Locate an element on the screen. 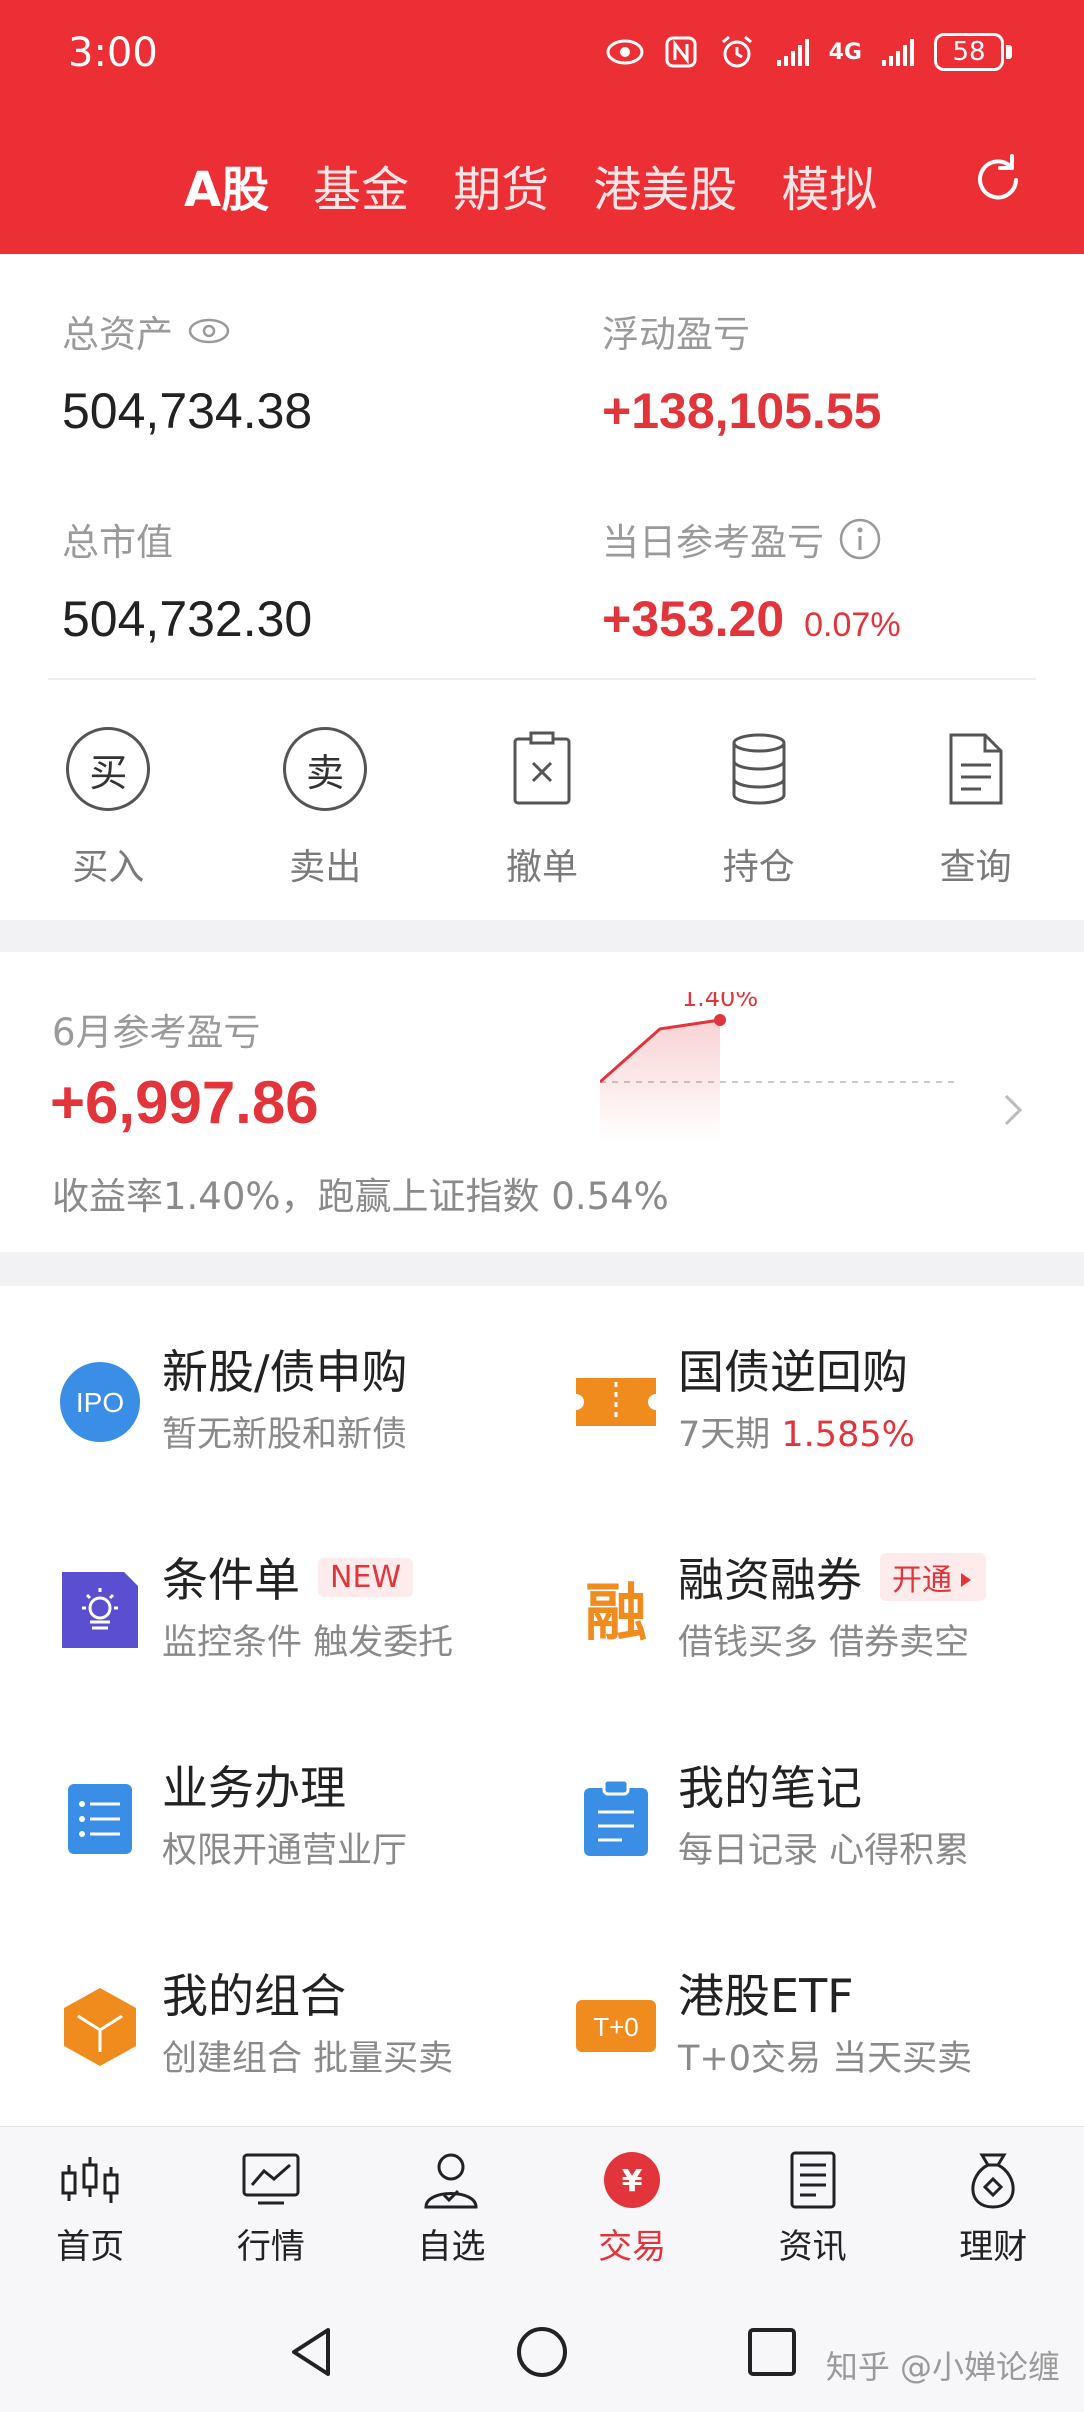 The width and height of the screenshot is (1084, 2412). daily-pl-label: 当日参考盈亏 is located at coordinates (713, 542).